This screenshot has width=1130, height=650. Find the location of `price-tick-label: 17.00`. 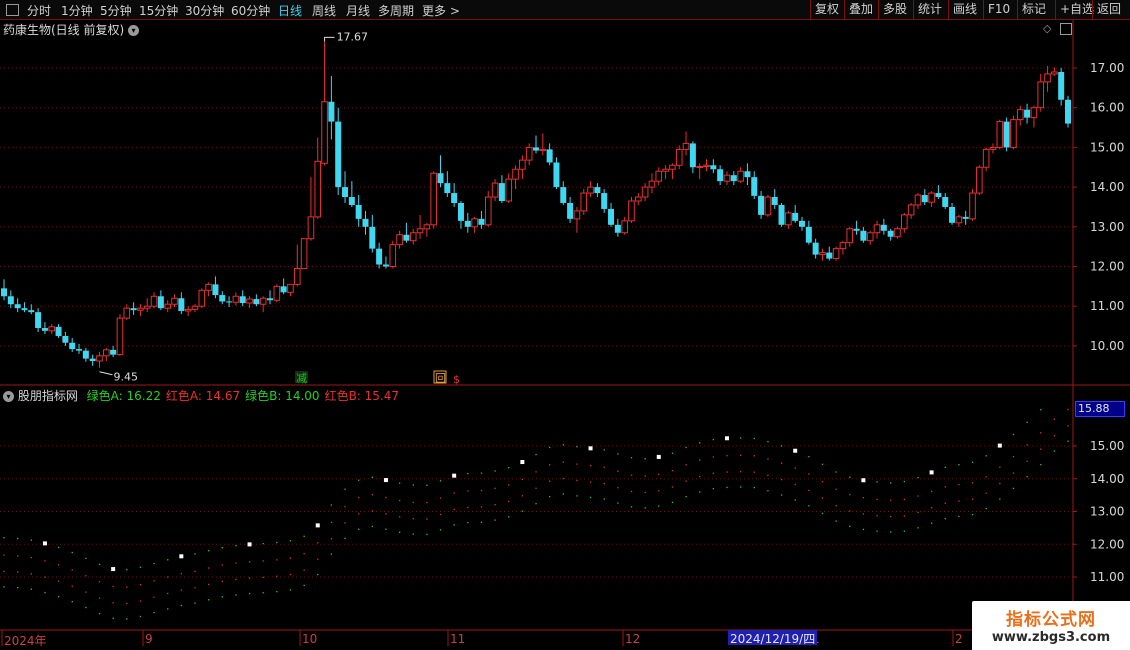

price-tick-label: 17.00 is located at coordinates (1107, 68).